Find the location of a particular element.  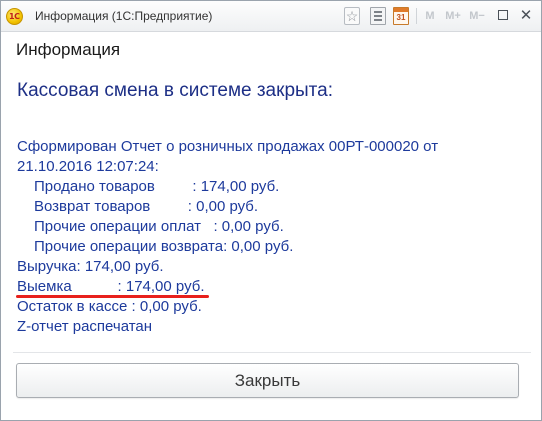

report-line: 21.10.2016 12:07:24: is located at coordinates (88, 166).